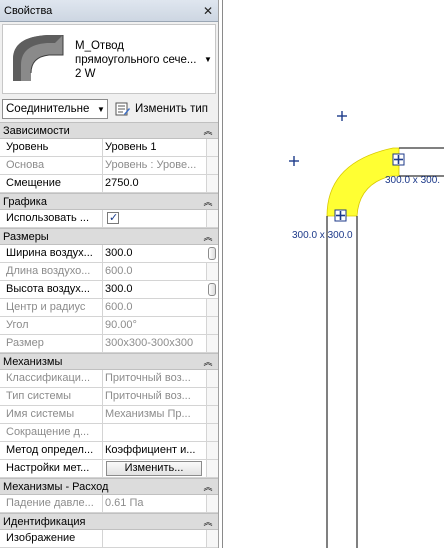 This screenshot has height=548, width=444. I want to click on property-label: Размер, so click(51, 343).